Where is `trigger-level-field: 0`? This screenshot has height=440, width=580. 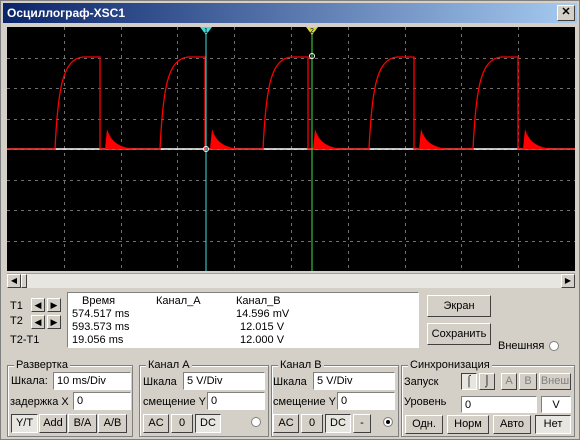
trigger-level-field: 0 is located at coordinates (499, 404).